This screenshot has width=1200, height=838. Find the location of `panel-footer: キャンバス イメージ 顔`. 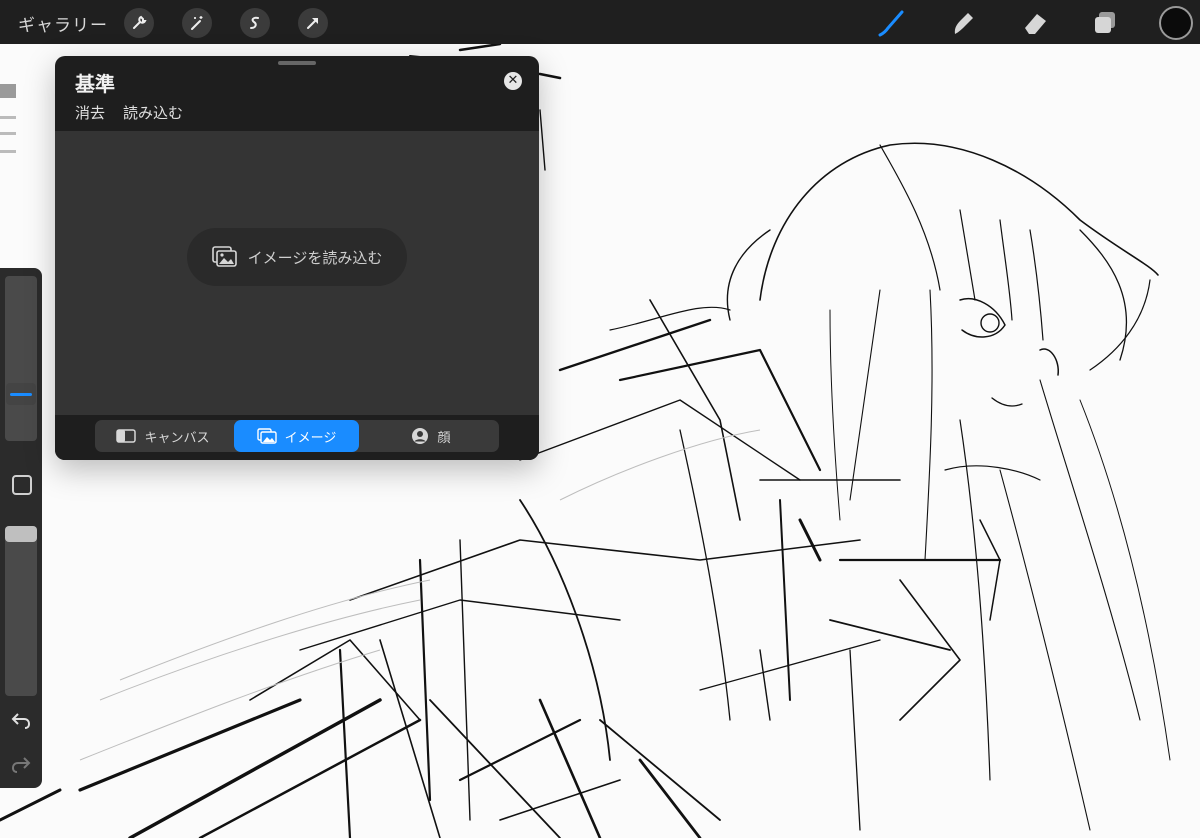

panel-footer: キャンバス イメージ 顔 is located at coordinates (297, 437).